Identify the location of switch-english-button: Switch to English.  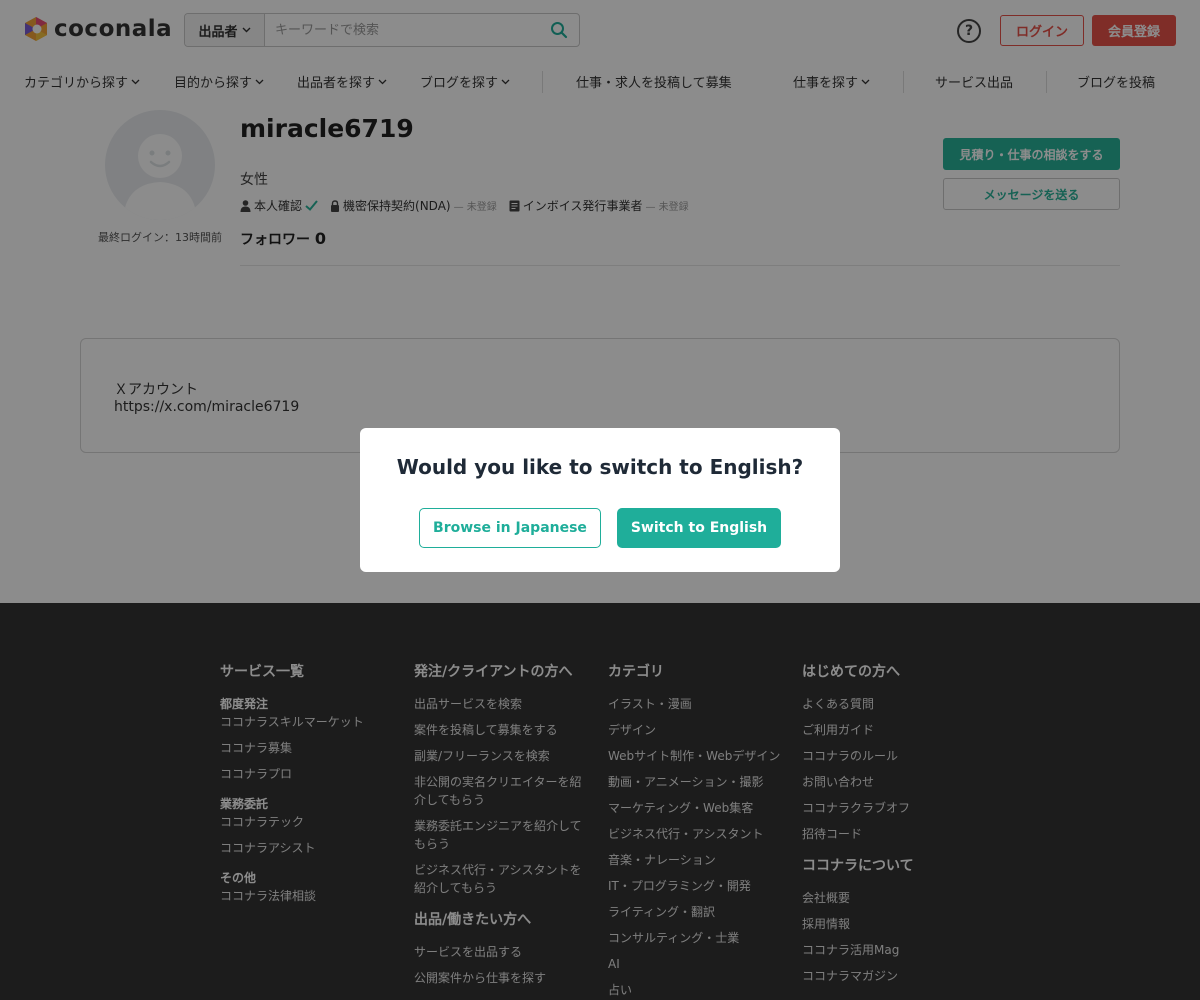
(699, 528).